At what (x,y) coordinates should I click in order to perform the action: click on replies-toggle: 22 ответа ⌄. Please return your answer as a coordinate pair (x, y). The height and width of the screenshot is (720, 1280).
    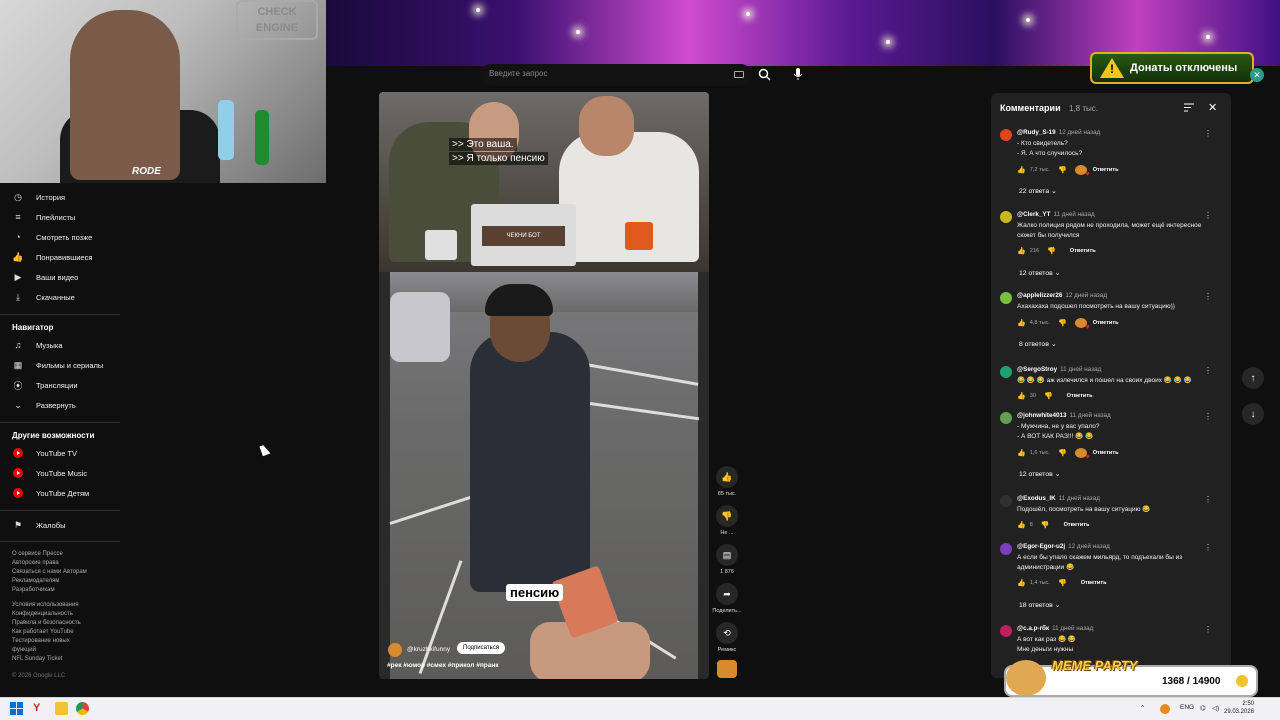
    Looking at the image, I should click on (1038, 191).